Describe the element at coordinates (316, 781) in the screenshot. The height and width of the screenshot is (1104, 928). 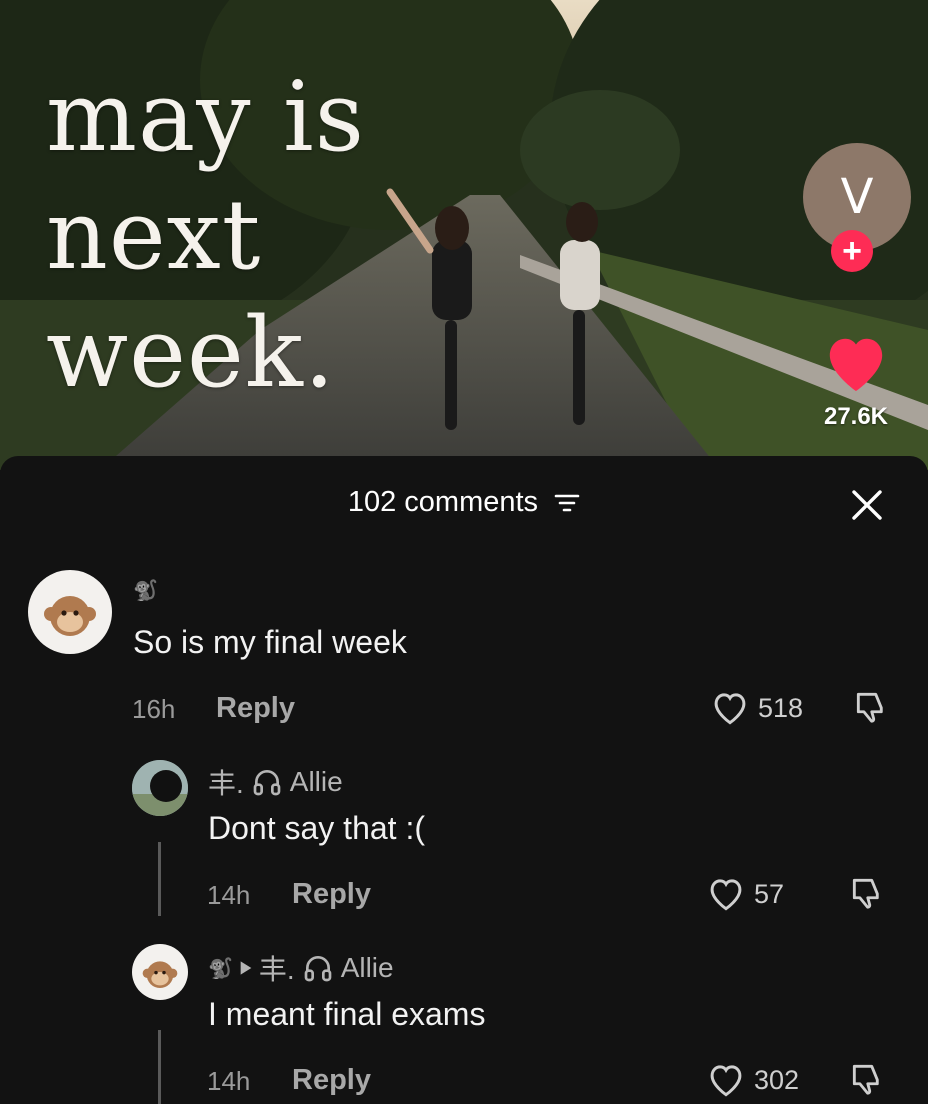
I see `author-name: Allie` at that location.